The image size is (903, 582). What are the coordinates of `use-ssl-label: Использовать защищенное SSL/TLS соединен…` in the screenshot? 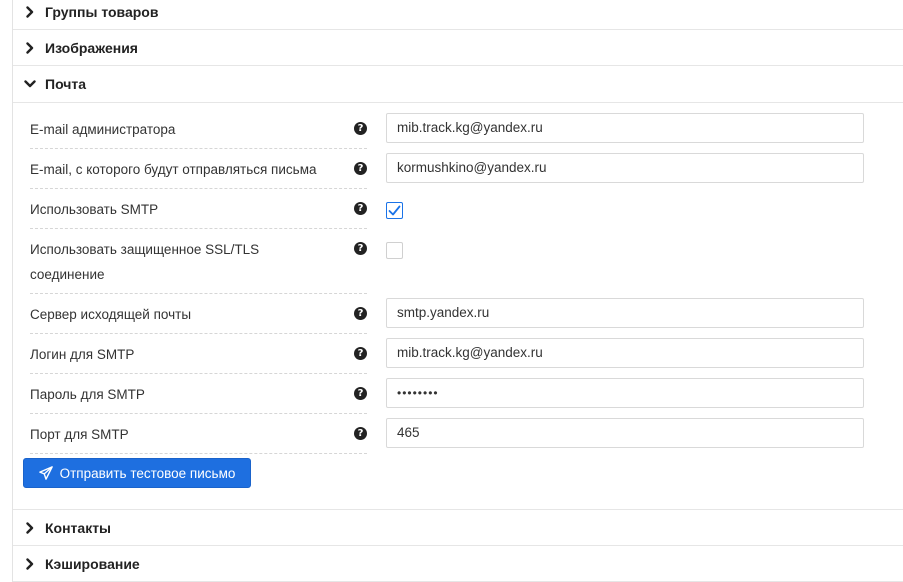 It's located at (198, 262).